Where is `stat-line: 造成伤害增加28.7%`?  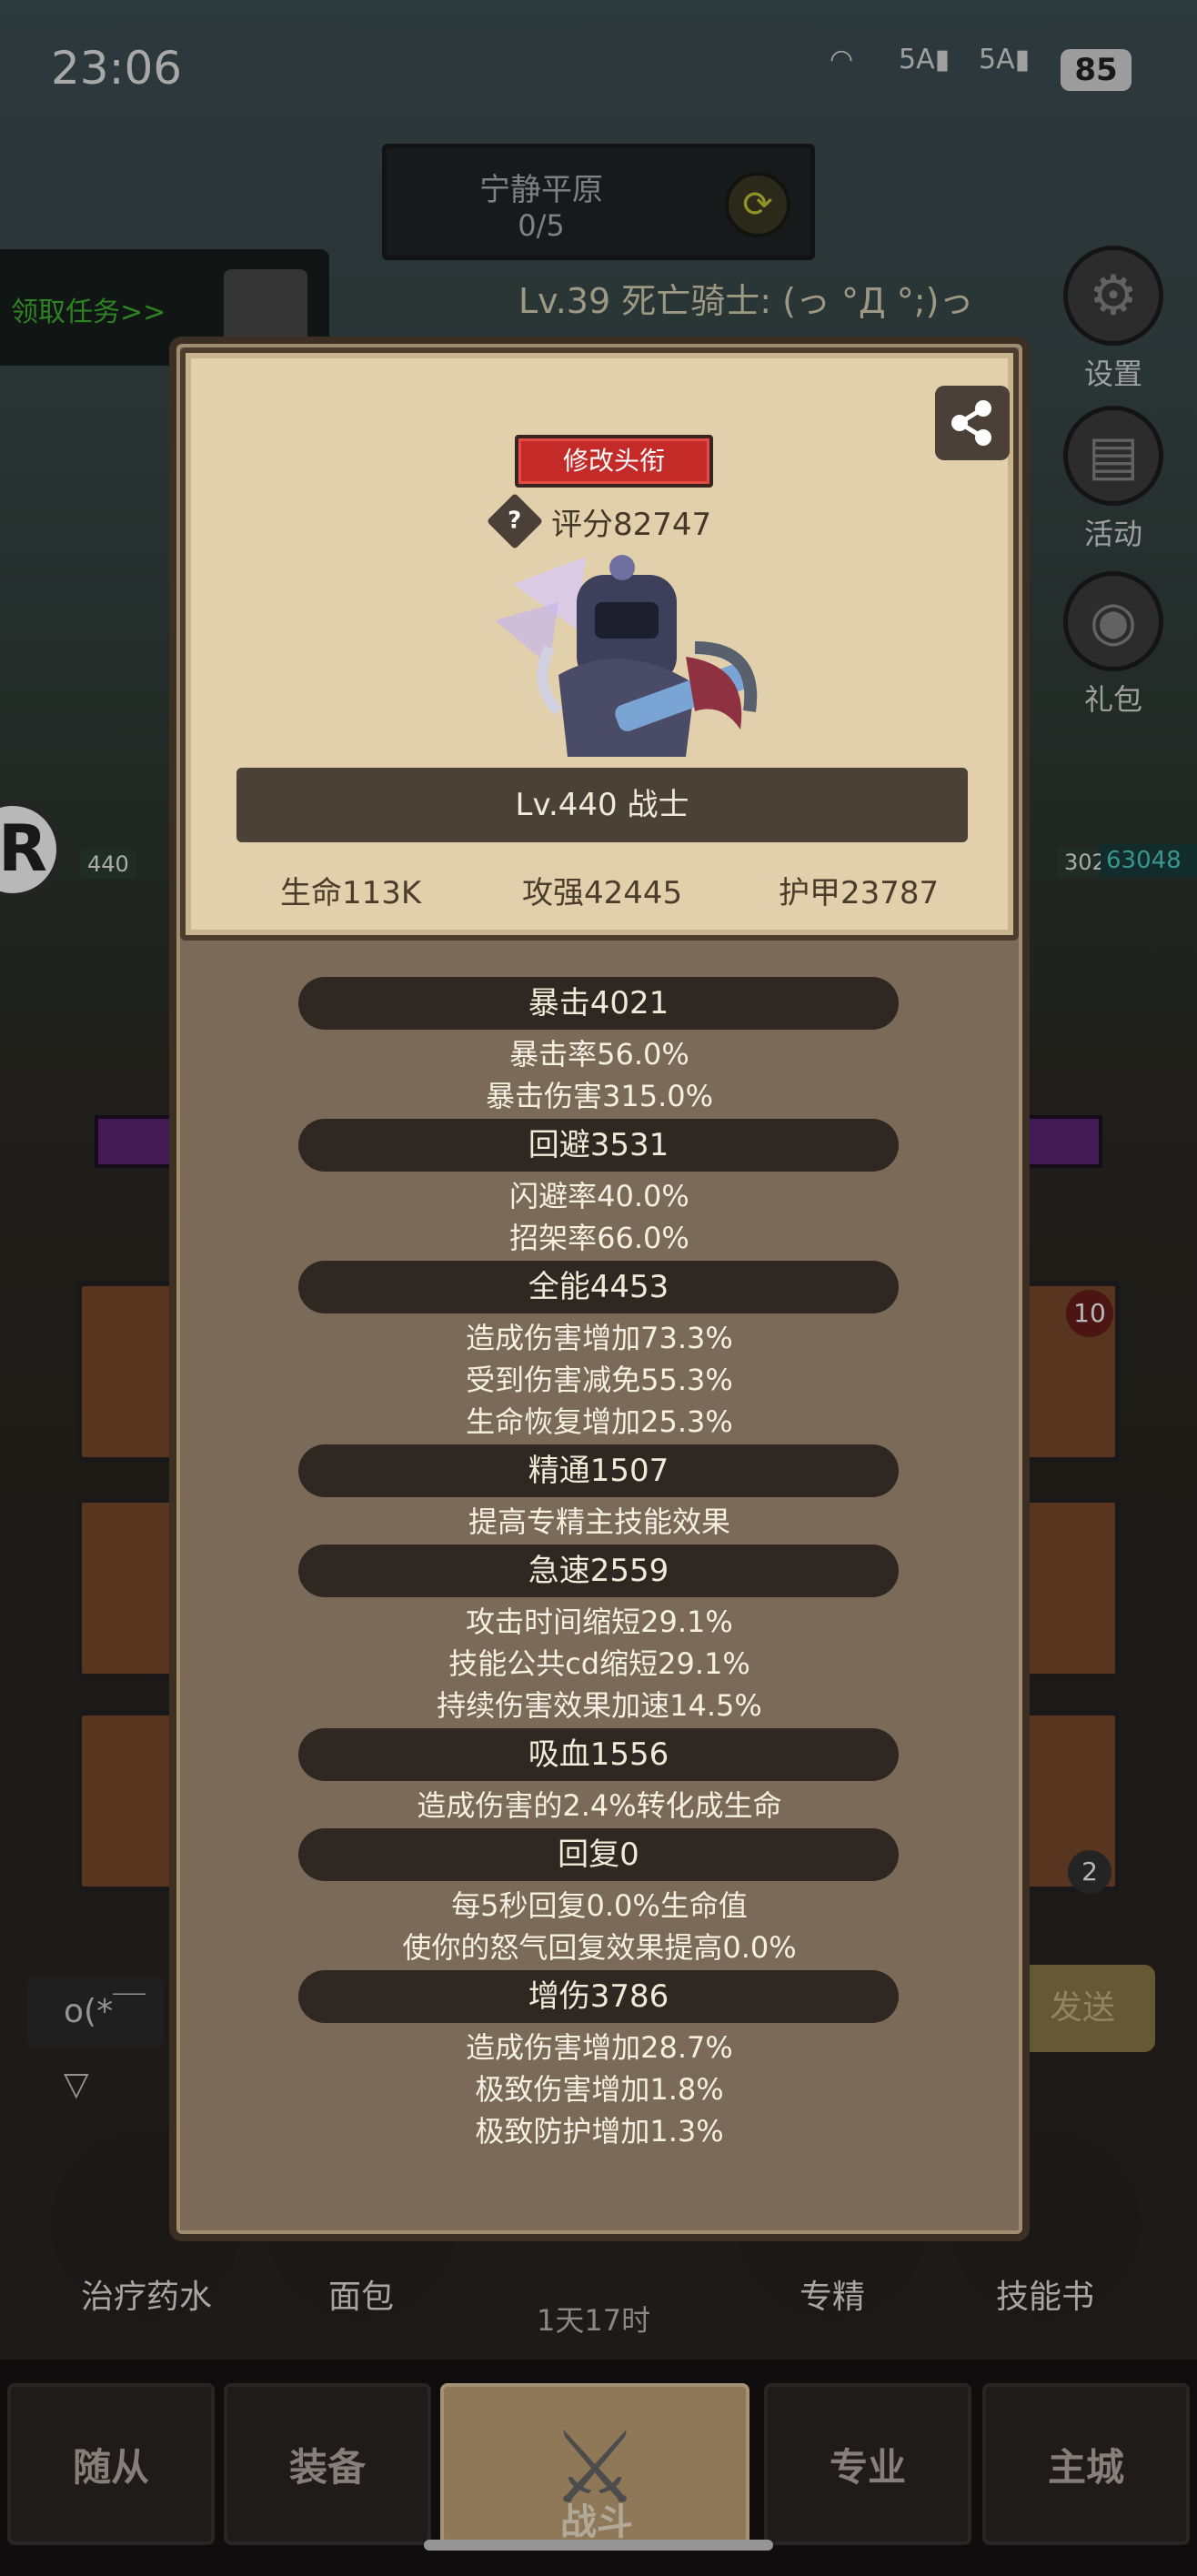 stat-line: 造成伤害增加28.7% is located at coordinates (599, 2047).